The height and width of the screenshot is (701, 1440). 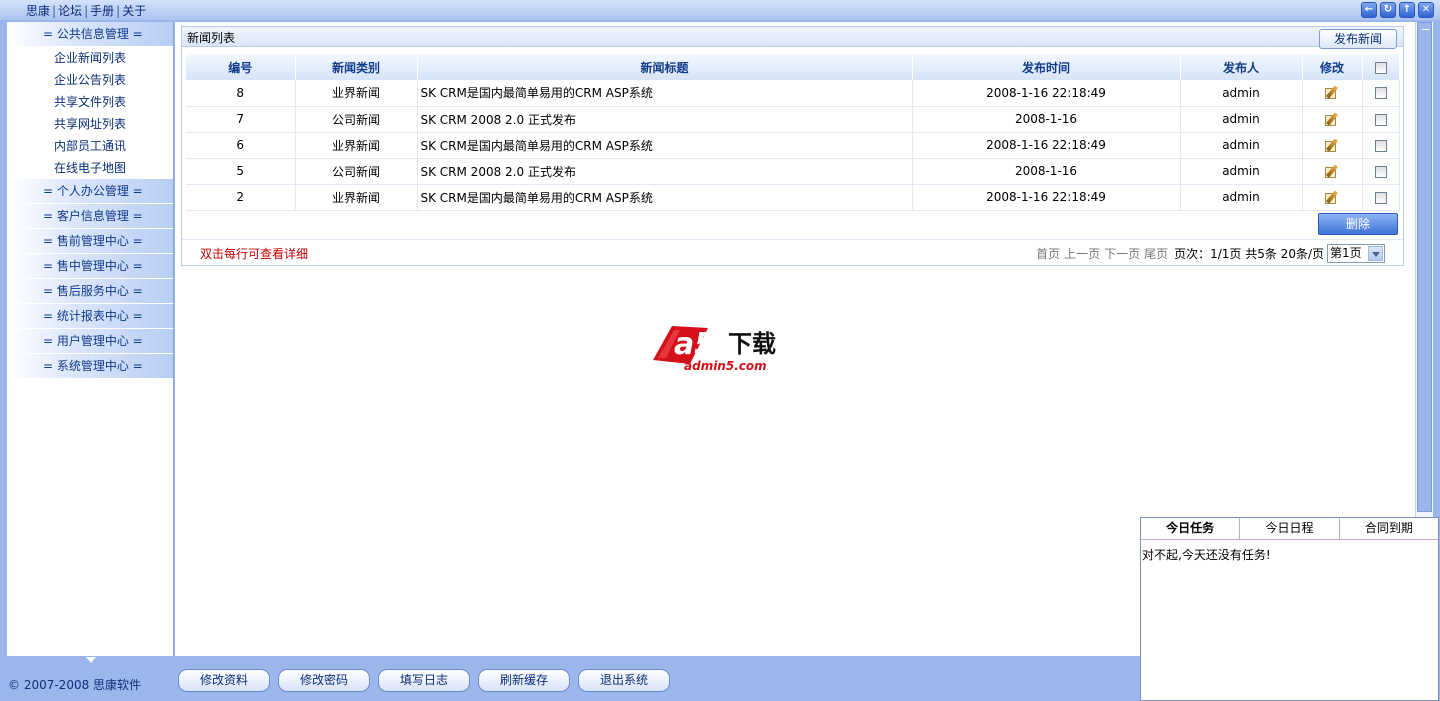 I want to click on a5-logo: a5 下载 admin5.com, so click(x=714, y=349).